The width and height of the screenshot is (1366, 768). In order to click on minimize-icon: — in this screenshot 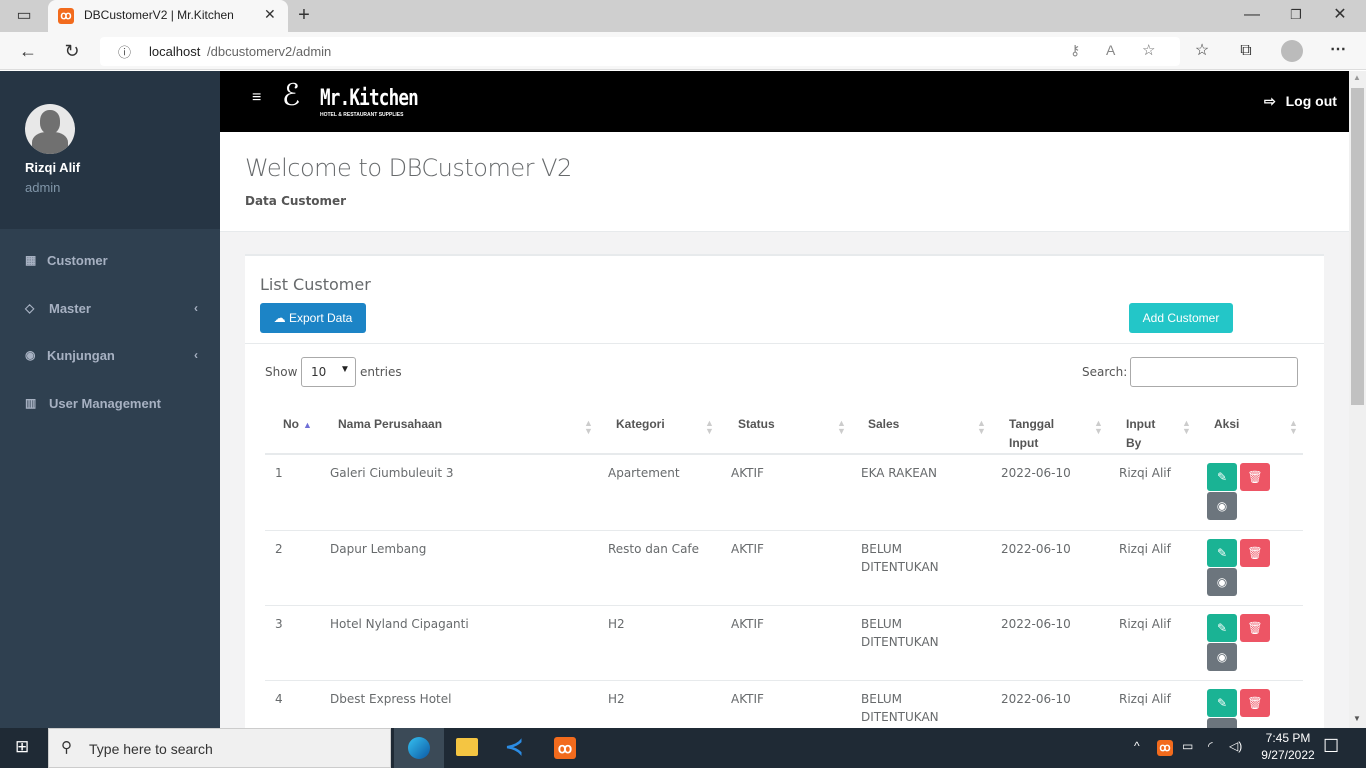, I will do `click(1252, 15)`.